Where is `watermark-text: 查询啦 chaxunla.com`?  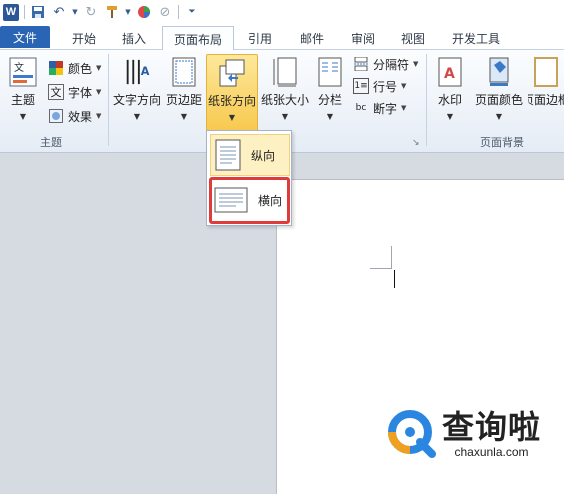 watermark-text: 查询啦 chaxunla.com is located at coordinates (492, 433).